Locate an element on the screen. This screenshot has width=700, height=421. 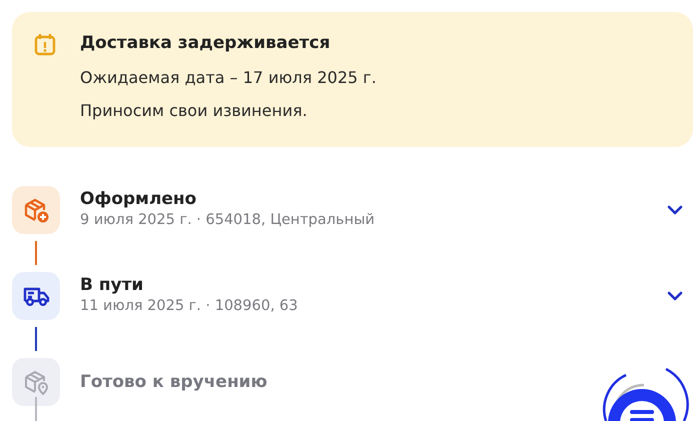
notice-title: Доставка задерживается is located at coordinates (206, 43).